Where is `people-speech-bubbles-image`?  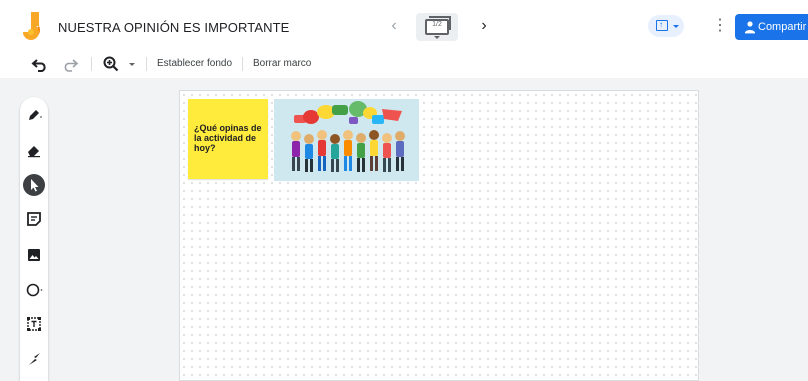
people-speech-bubbles-image is located at coordinates (346, 140).